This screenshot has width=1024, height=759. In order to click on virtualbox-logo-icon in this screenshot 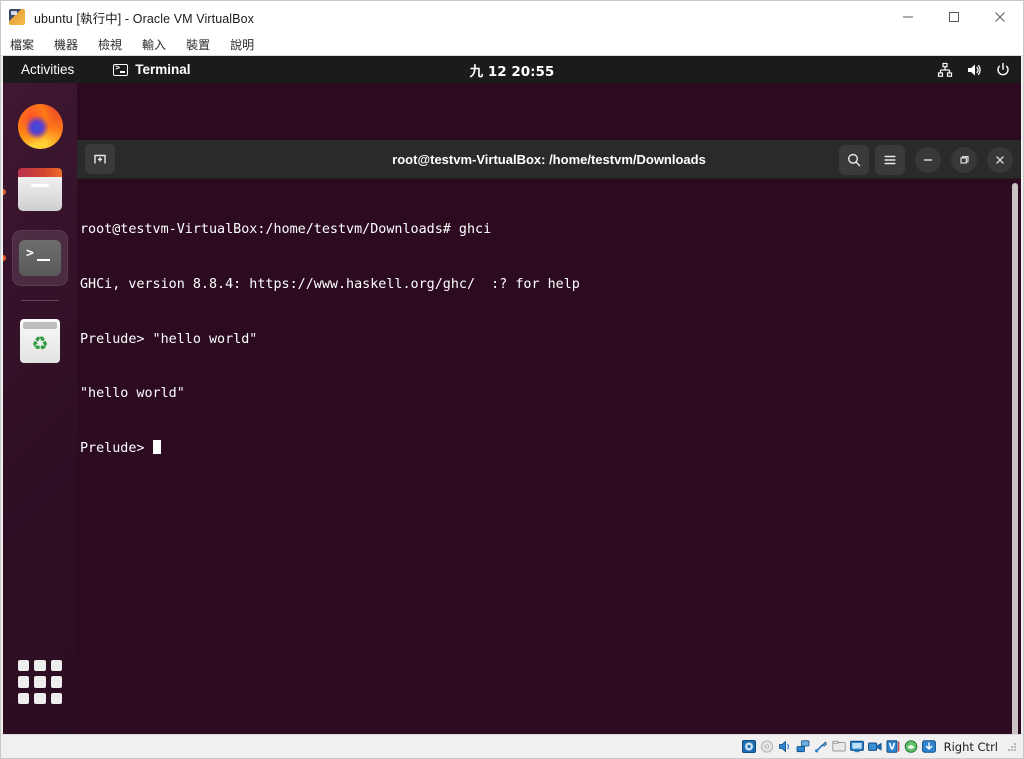, I will do `click(17, 17)`.